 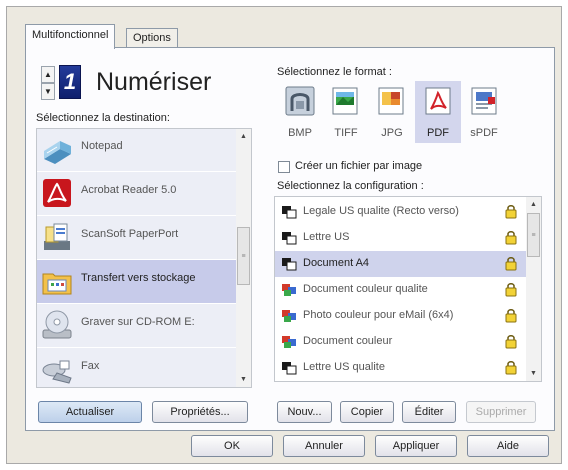 What do you see at coordinates (345, 101) in the screenshot?
I see `tiff-icon` at bounding box center [345, 101].